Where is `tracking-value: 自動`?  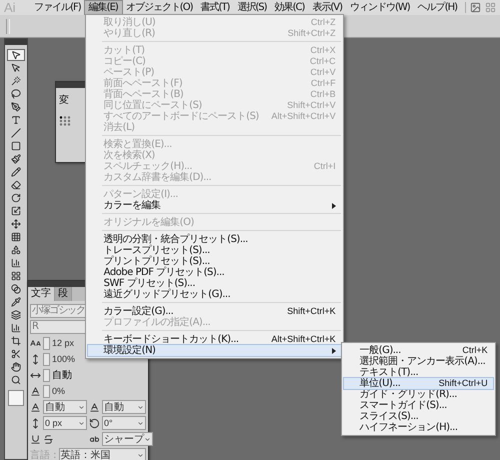
tracking-value: 自動 is located at coordinates (62, 375).